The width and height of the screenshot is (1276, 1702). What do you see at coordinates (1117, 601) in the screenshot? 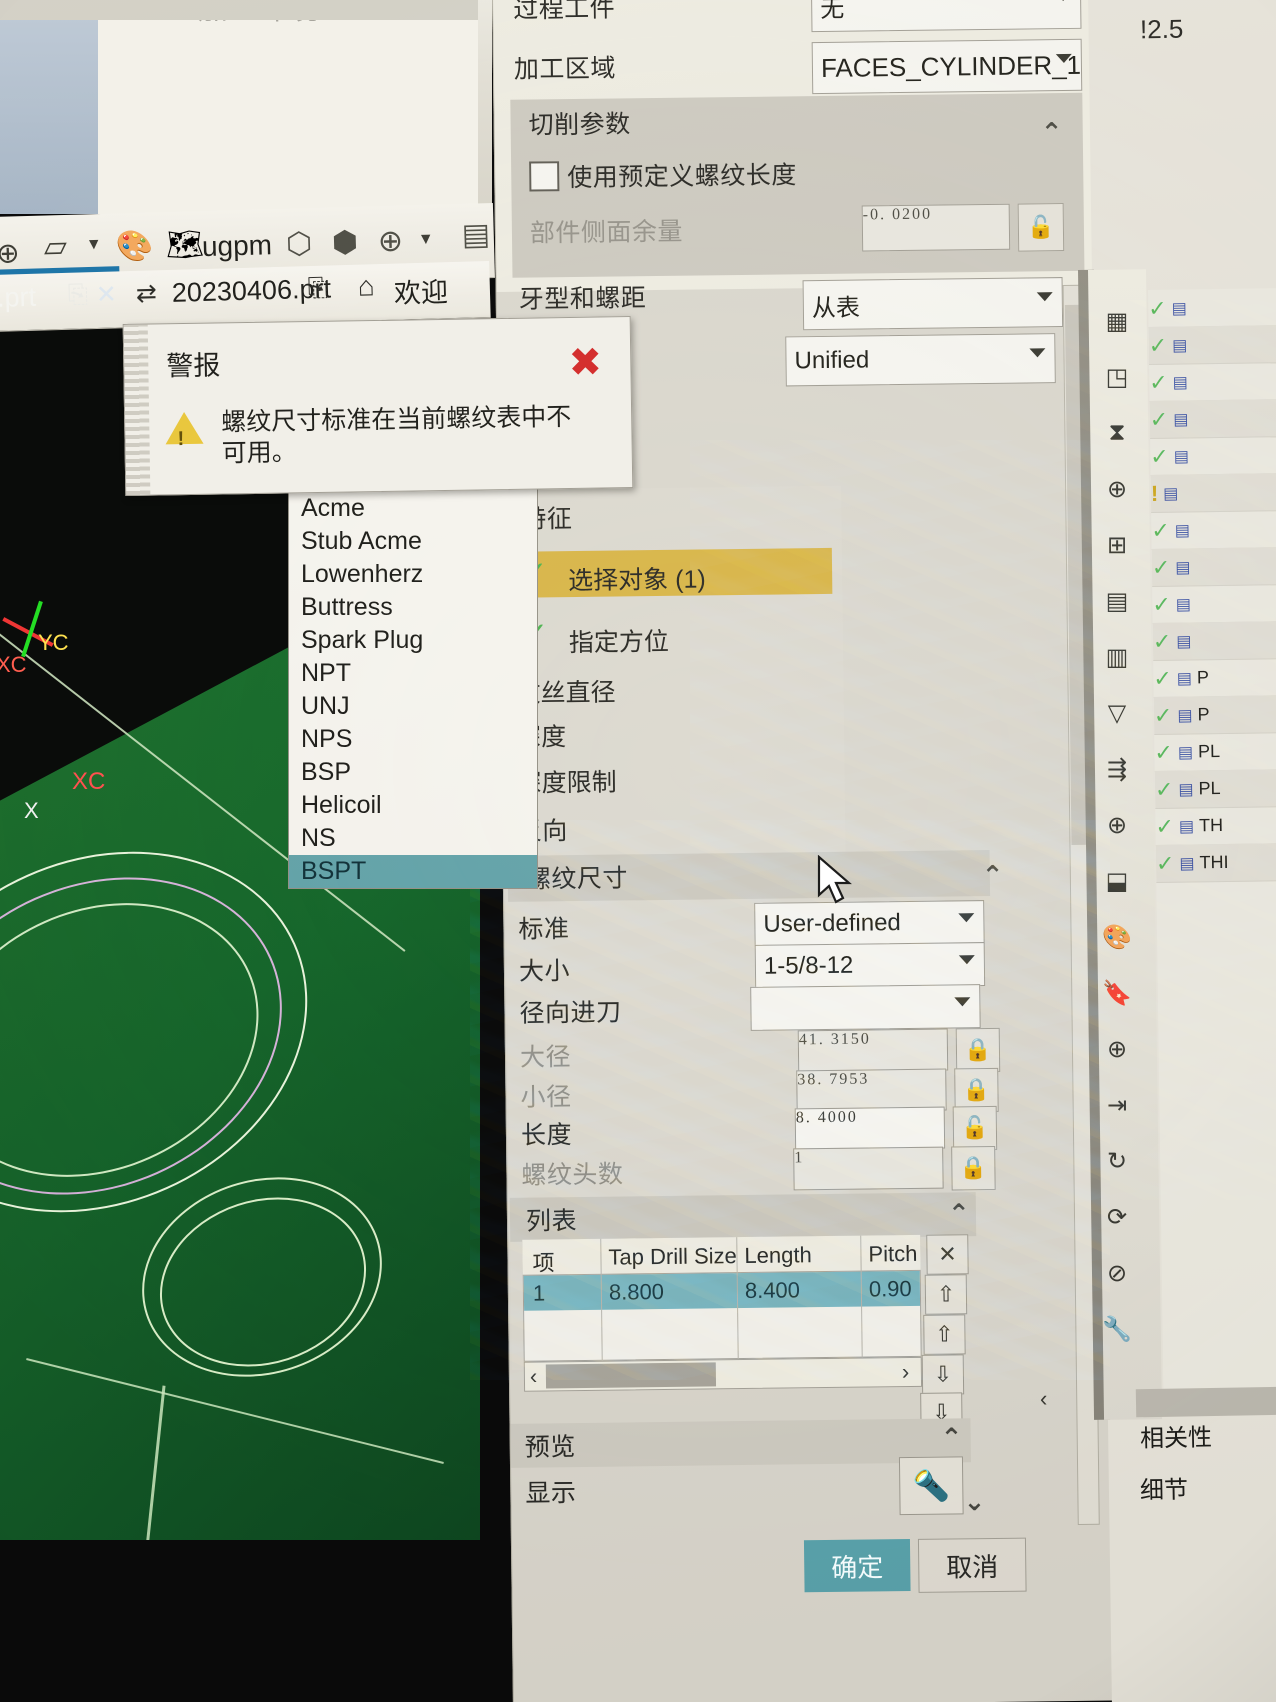
I see `web-browser-icon: ▤` at bounding box center [1117, 601].